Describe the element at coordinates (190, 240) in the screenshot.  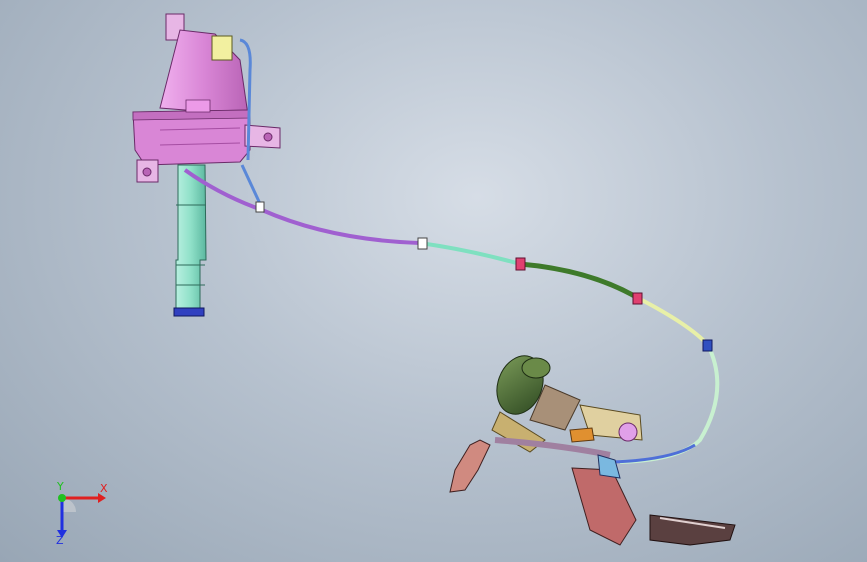
I see `filler-tube` at that location.